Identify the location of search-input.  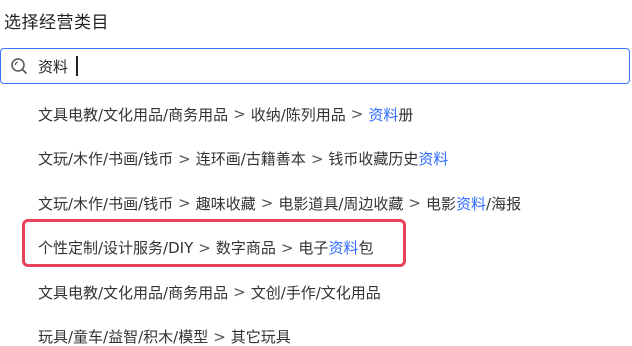
(68, 66).